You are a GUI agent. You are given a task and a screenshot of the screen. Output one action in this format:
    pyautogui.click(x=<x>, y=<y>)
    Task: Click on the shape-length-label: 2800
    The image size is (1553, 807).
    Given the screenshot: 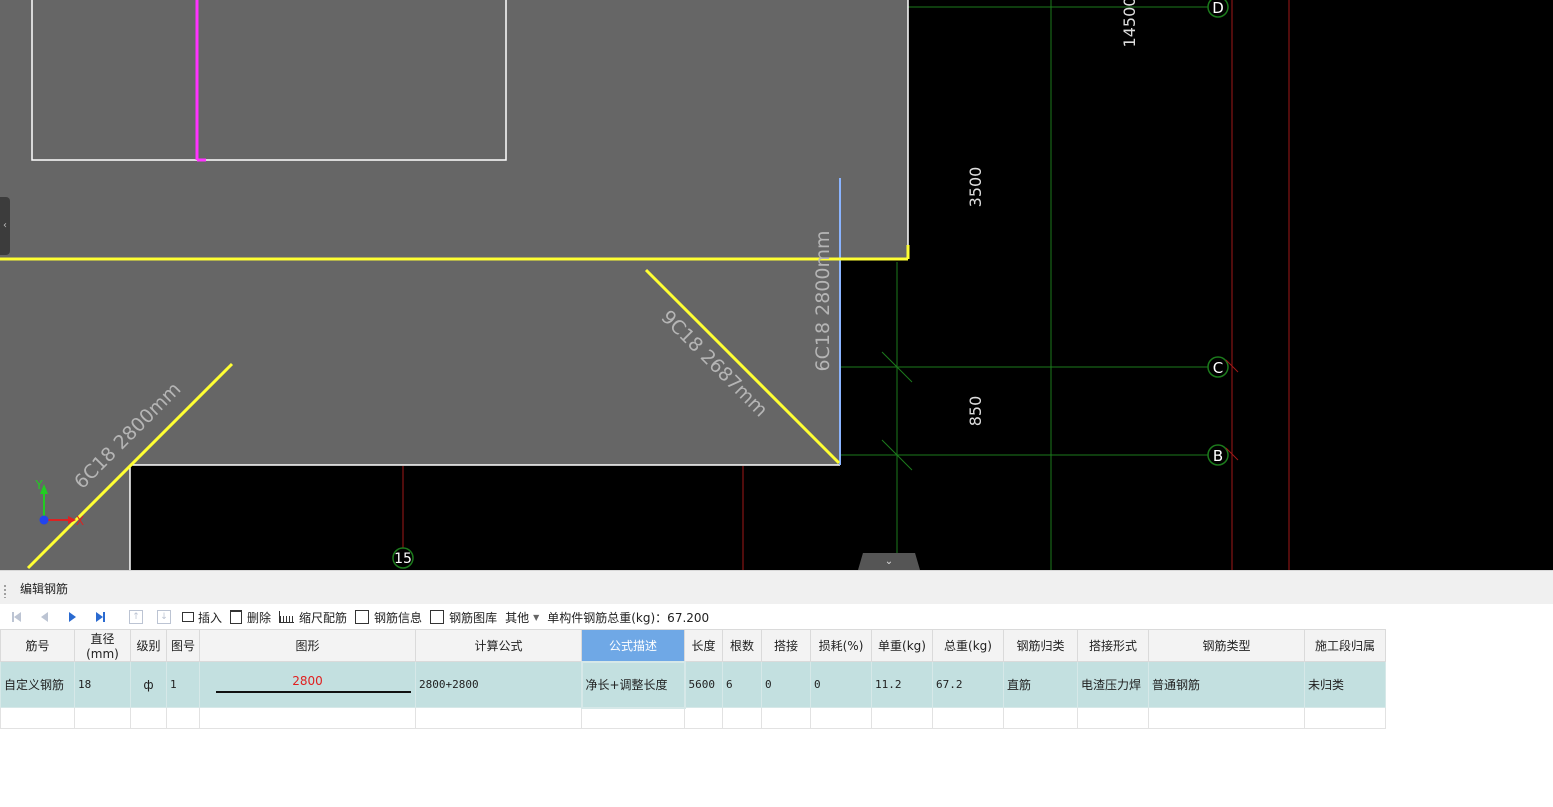 What is the action you would take?
    pyautogui.click(x=307, y=681)
    